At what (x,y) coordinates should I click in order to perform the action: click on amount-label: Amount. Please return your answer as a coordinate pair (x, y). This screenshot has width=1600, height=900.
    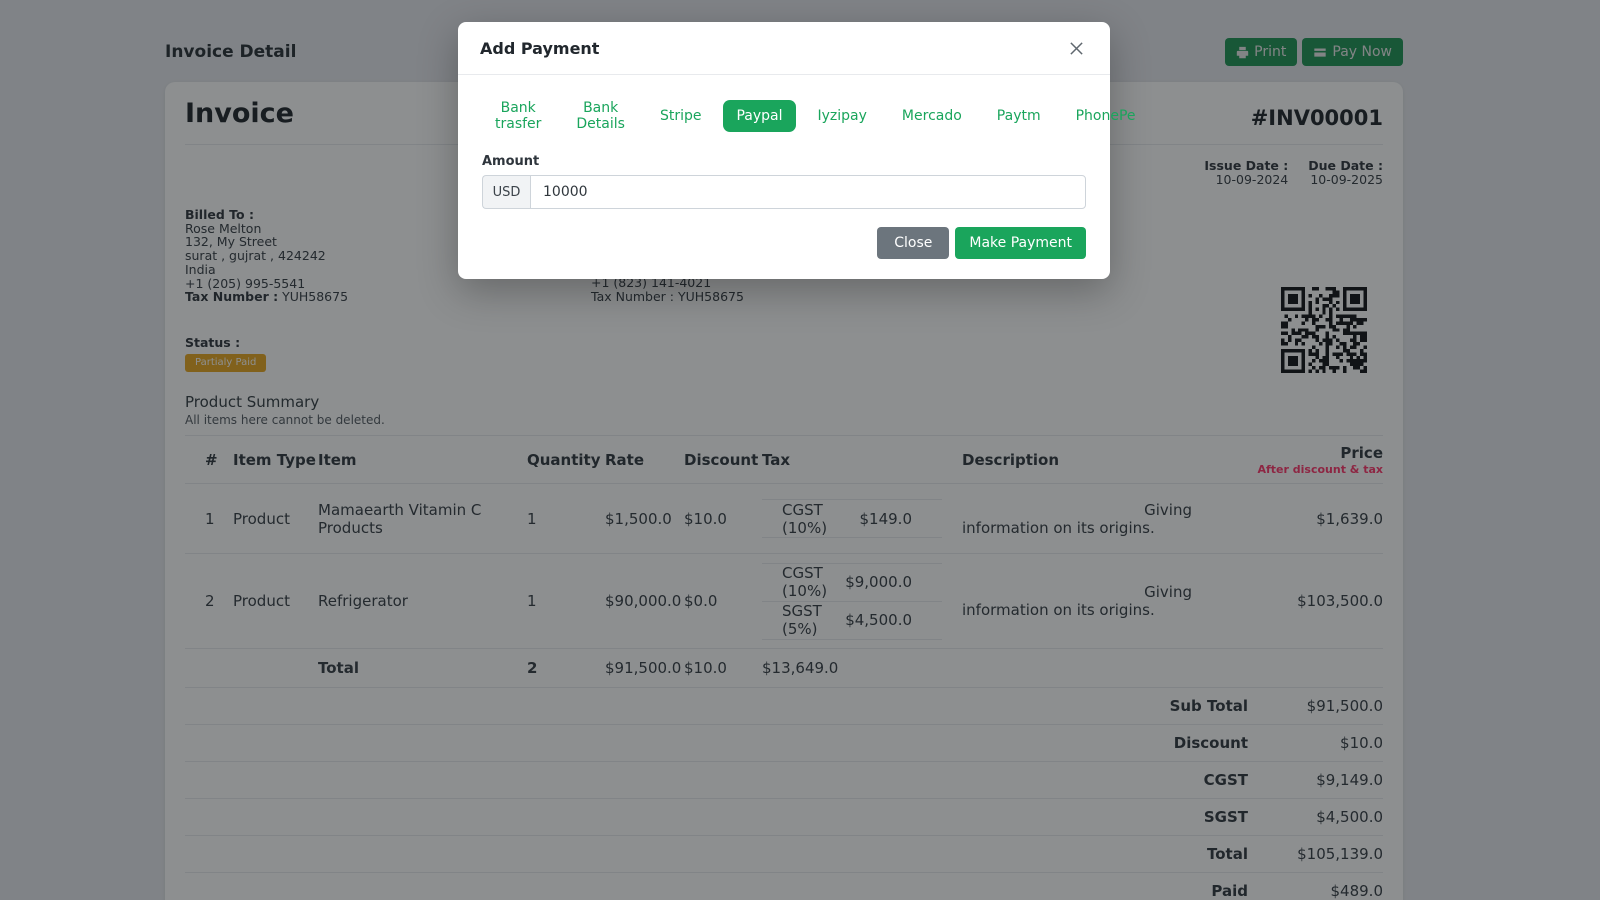
    Looking at the image, I should click on (511, 161).